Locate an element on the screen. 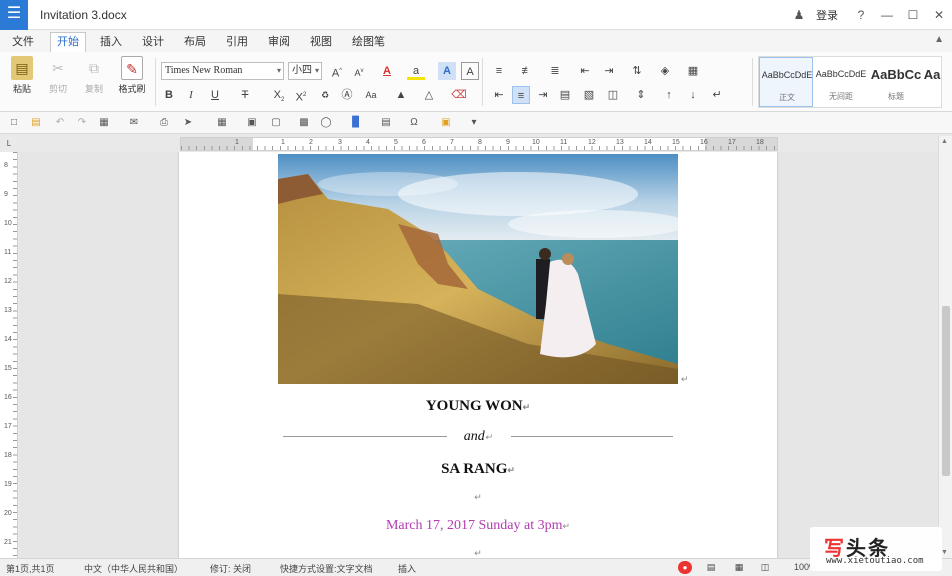 This screenshot has height=576, width=952. web-layout-icon: ◫ is located at coordinates (765, 567).